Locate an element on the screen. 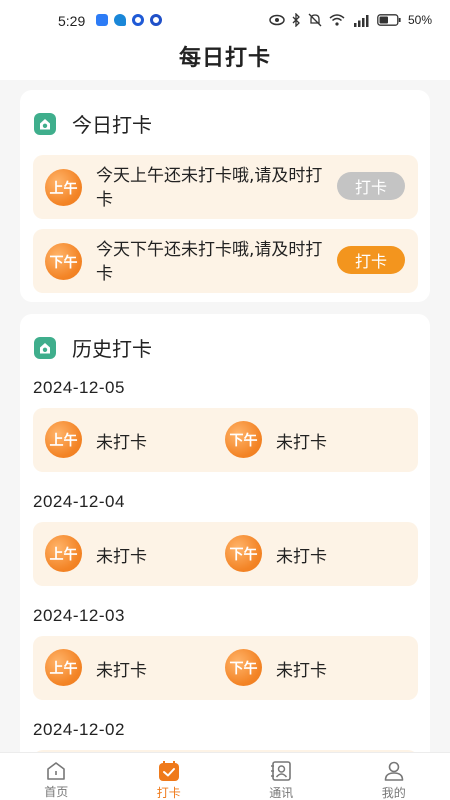  tab-profile: 我的 is located at coordinates (394, 776).